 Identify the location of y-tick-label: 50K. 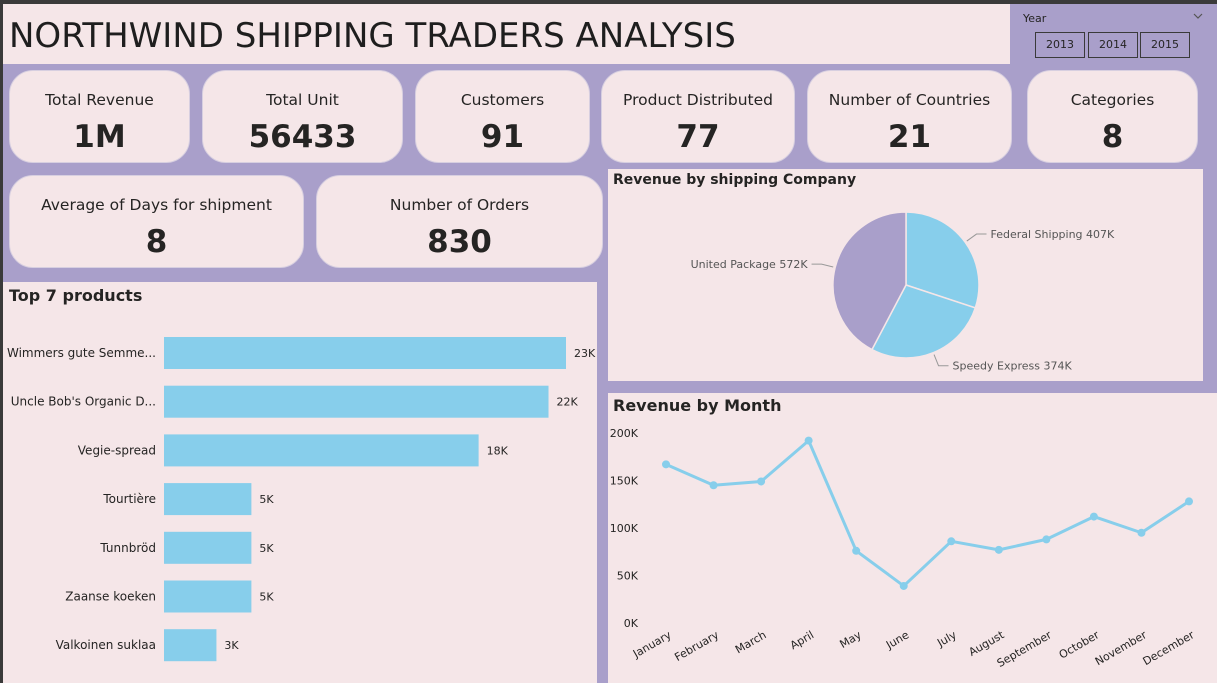
(628, 576).